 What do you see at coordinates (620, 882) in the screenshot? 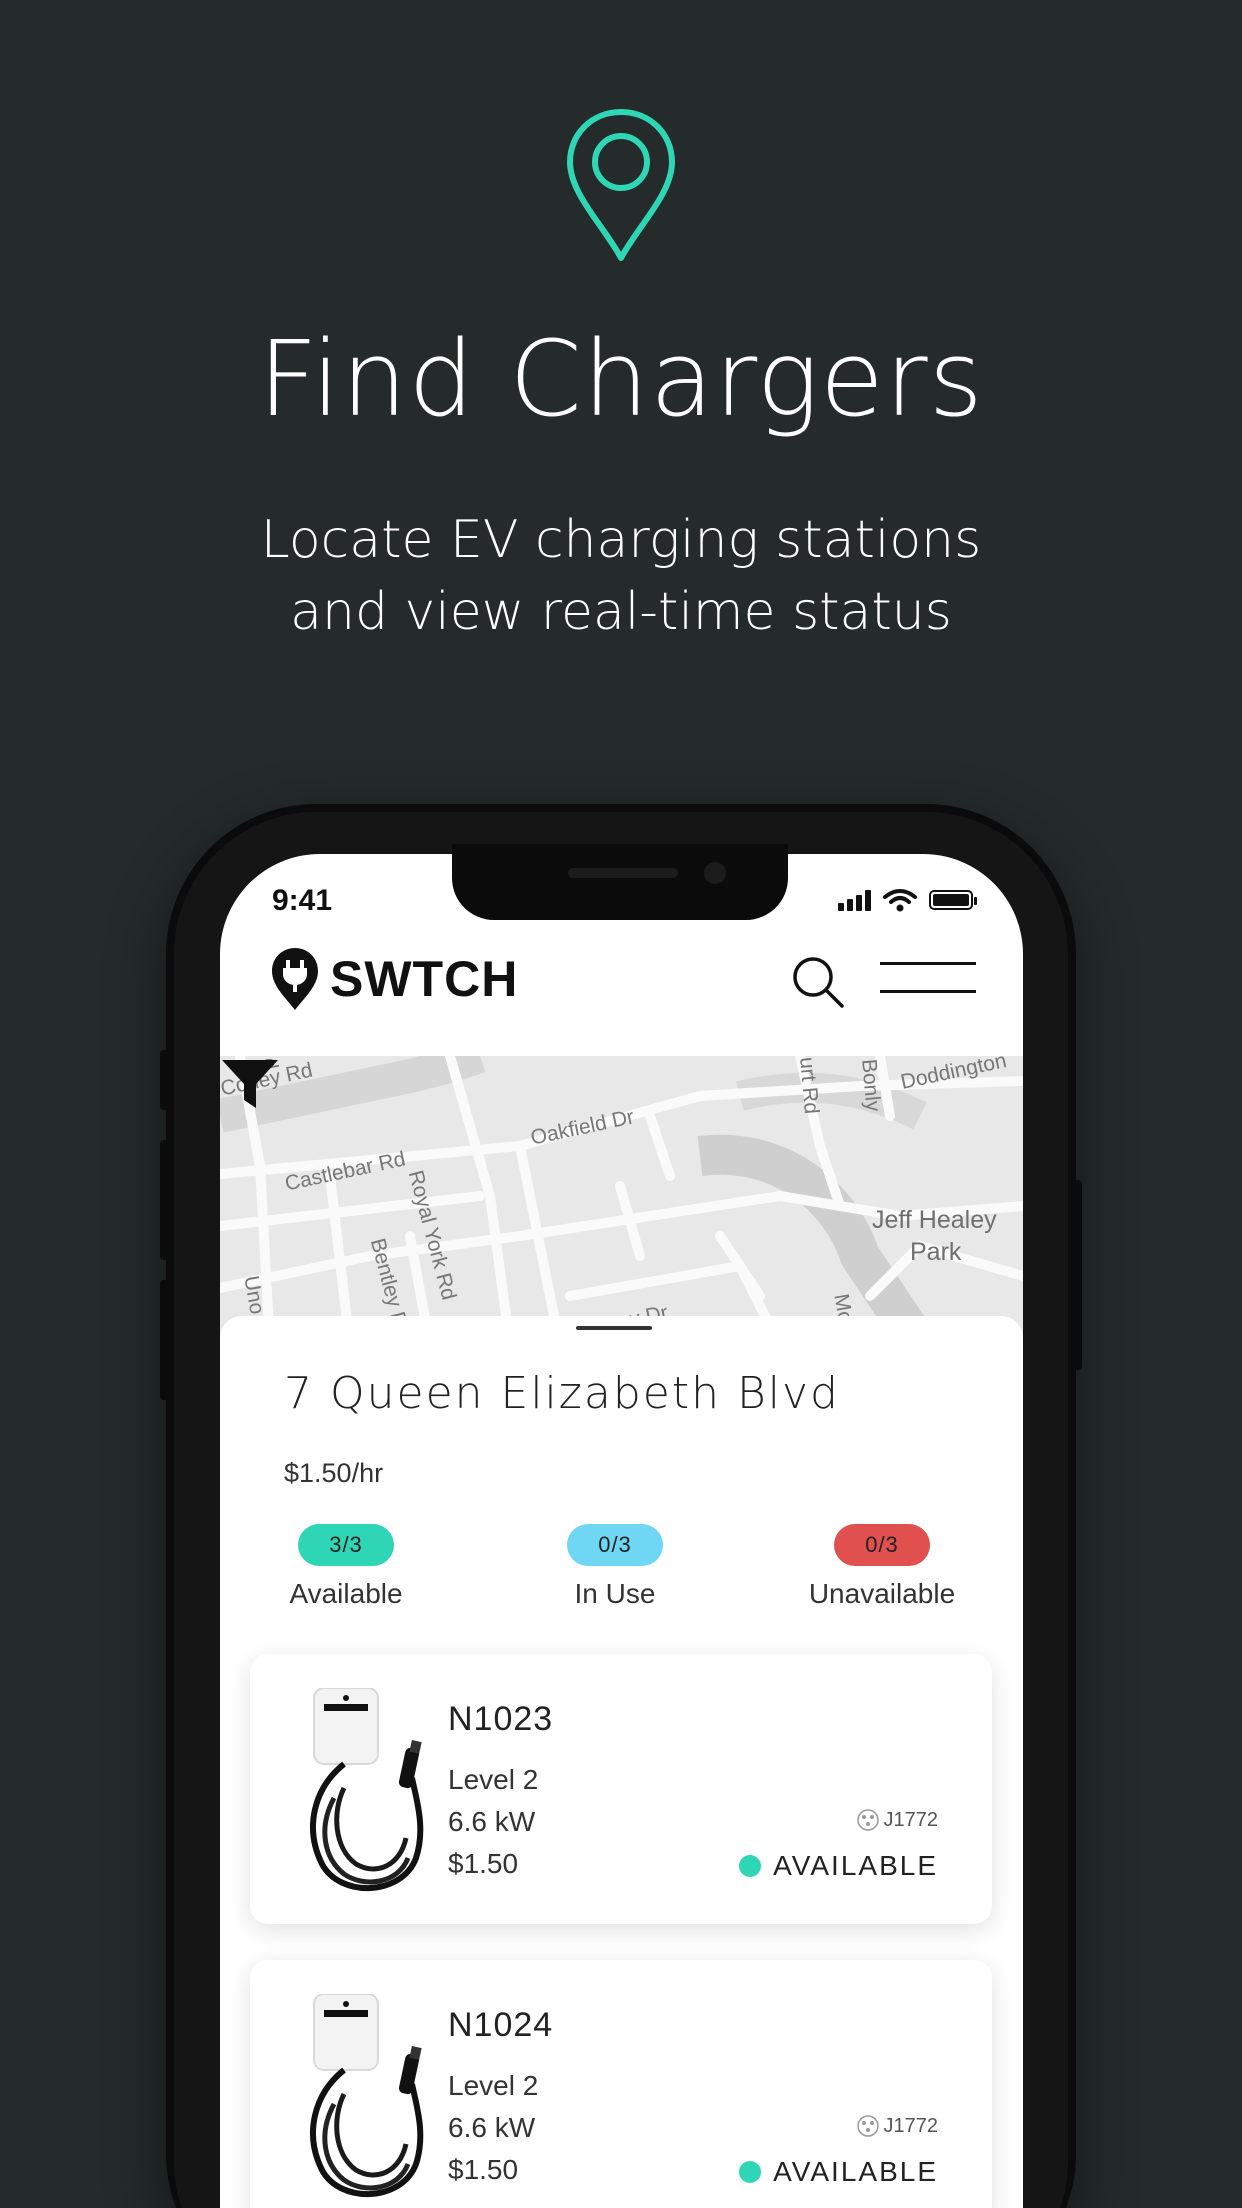
I see `phone-notch` at bounding box center [620, 882].